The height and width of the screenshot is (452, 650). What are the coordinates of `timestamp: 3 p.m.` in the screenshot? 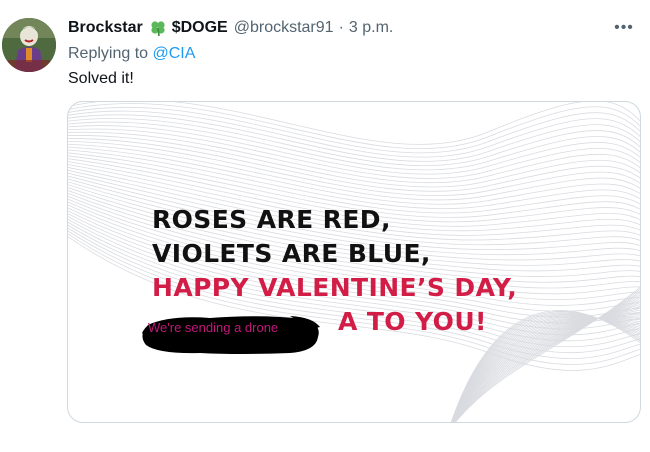 It's located at (371, 28).